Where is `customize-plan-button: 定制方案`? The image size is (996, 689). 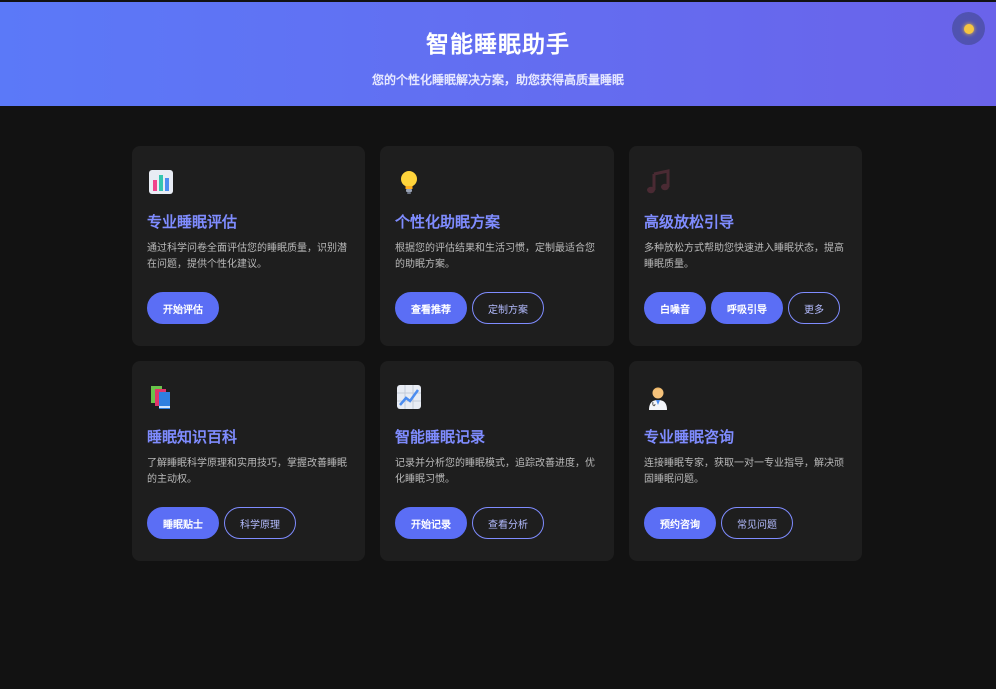 customize-plan-button: 定制方案 is located at coordinates (508, 308).